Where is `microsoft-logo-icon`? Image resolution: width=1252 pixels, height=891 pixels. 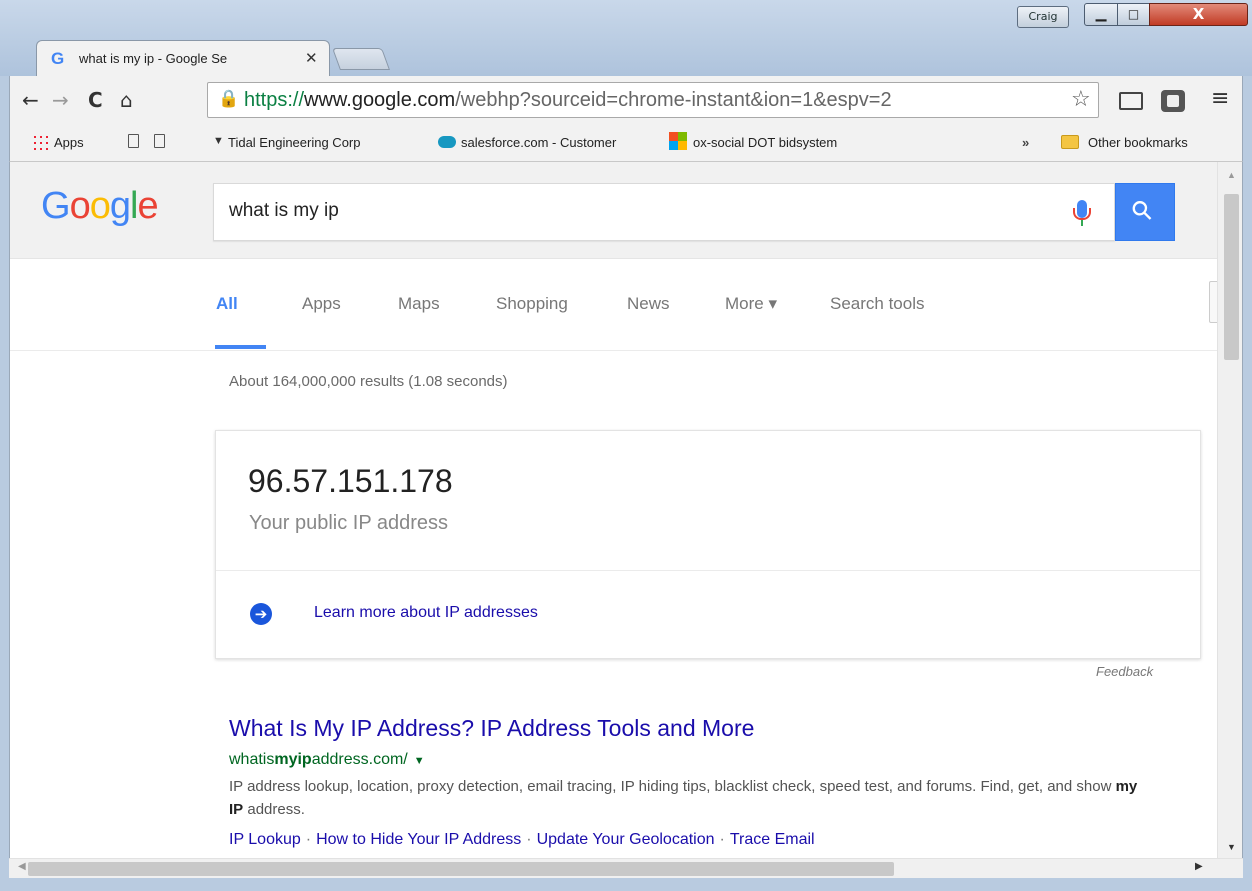 microsoft-logo-icon is located at coordinates (678, 141).